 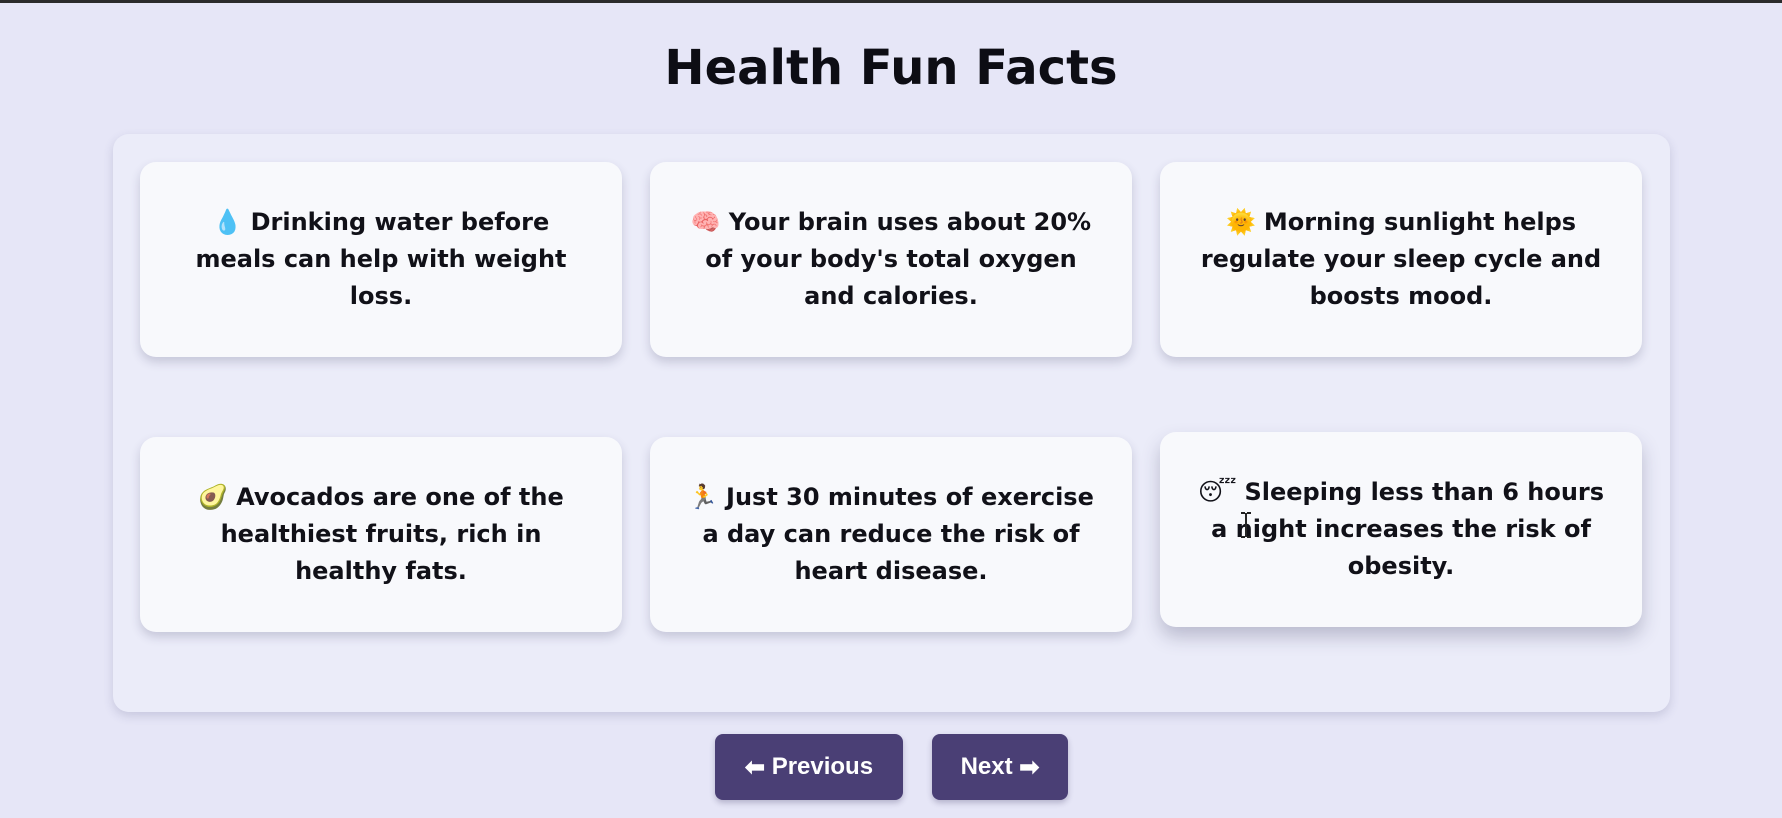 I want to click on arrow-right-icon: ➡, so click(x=1029, y=767).